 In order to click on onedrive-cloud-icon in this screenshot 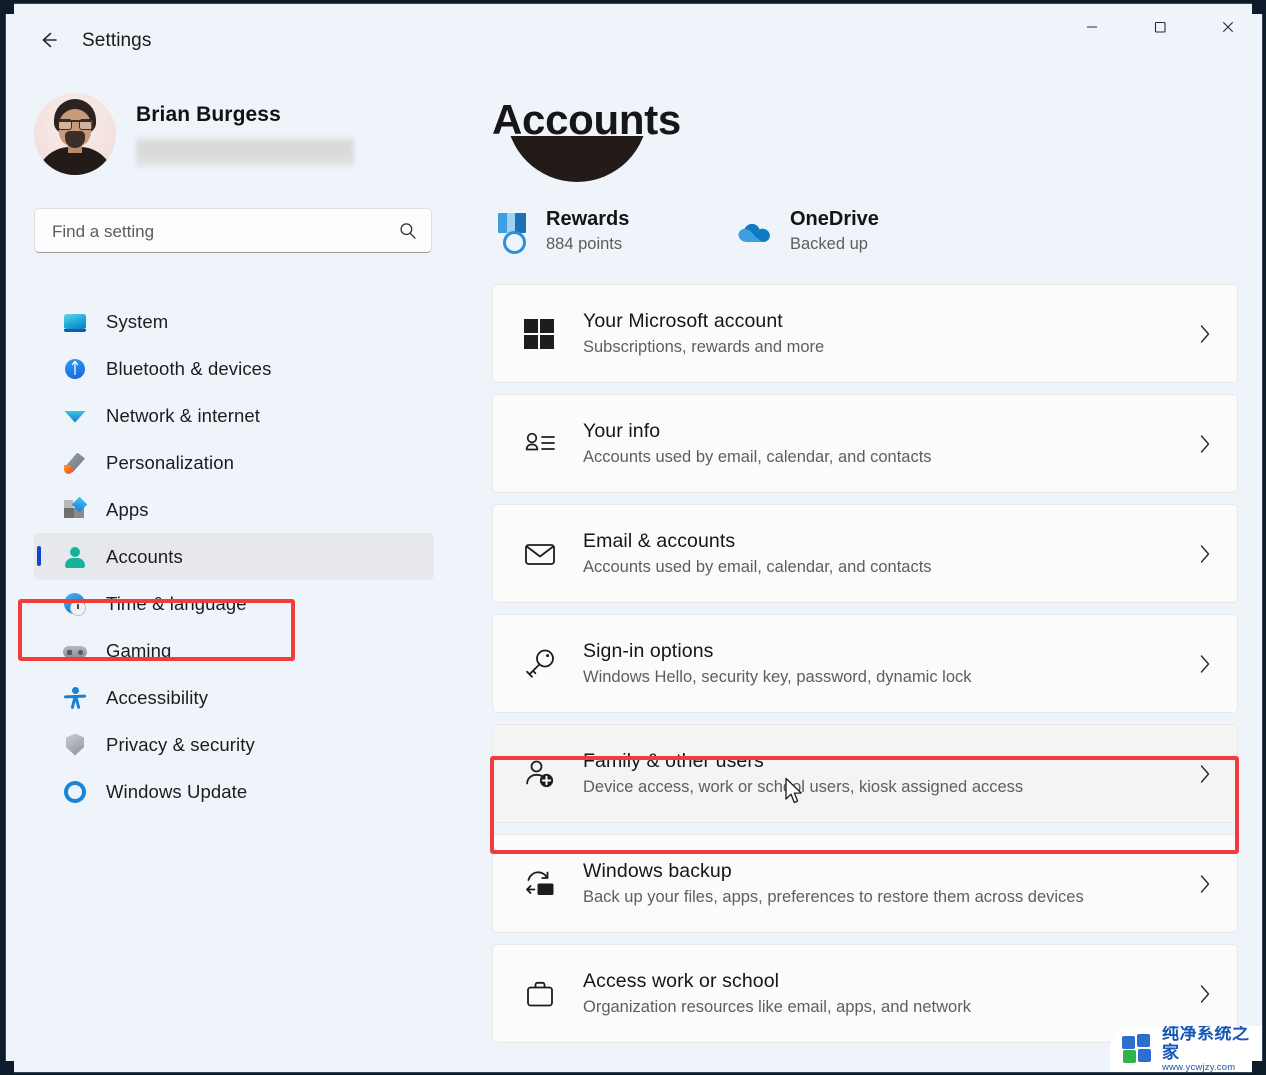, I will do `click(756, 231)`.